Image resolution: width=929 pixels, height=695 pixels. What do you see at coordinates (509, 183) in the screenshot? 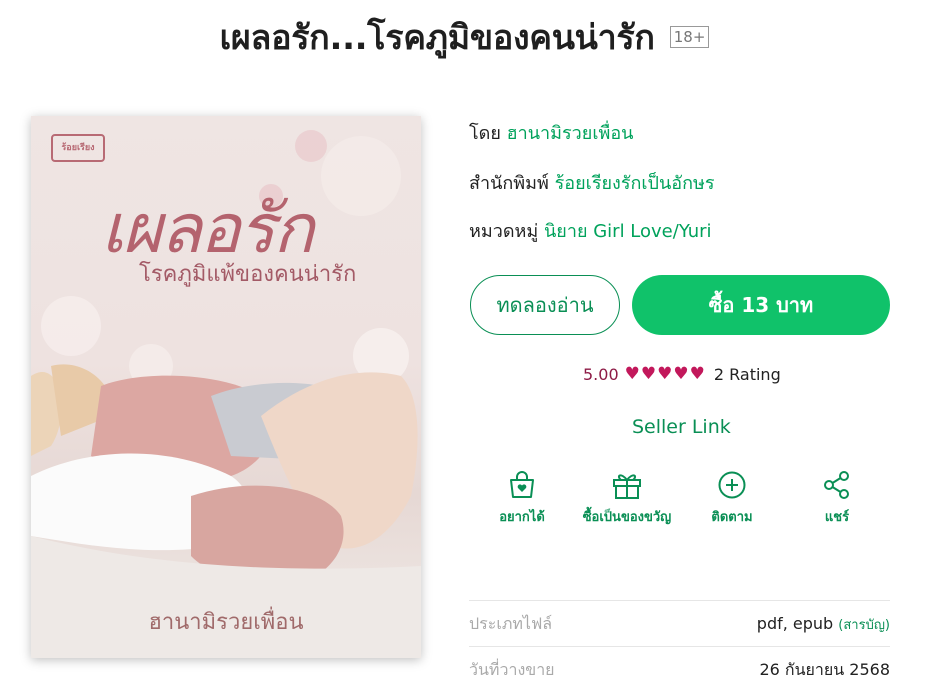
I see `publisher-label: สำนักพิมพ์` at bounding box center [509, 183].